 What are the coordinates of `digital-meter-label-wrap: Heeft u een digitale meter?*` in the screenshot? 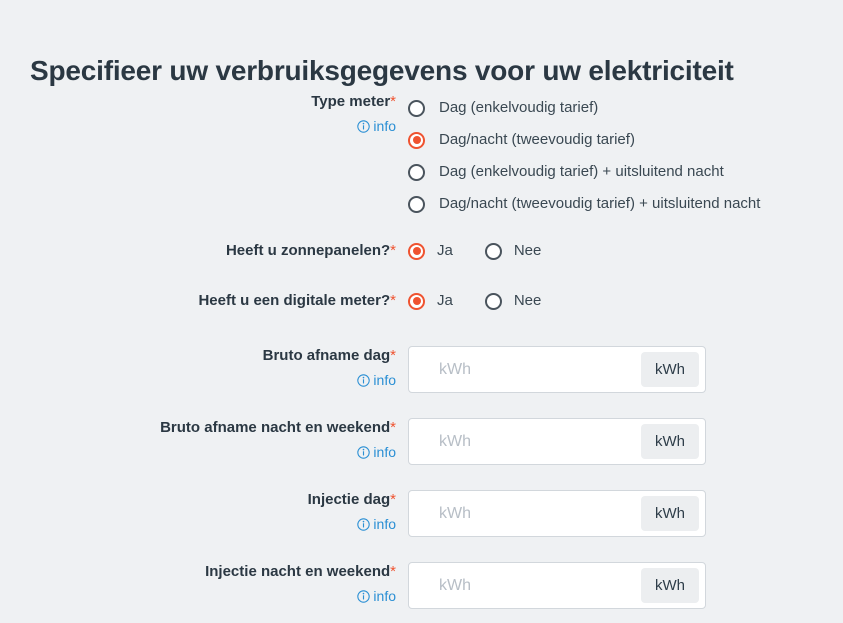 It's located at (297, 300).